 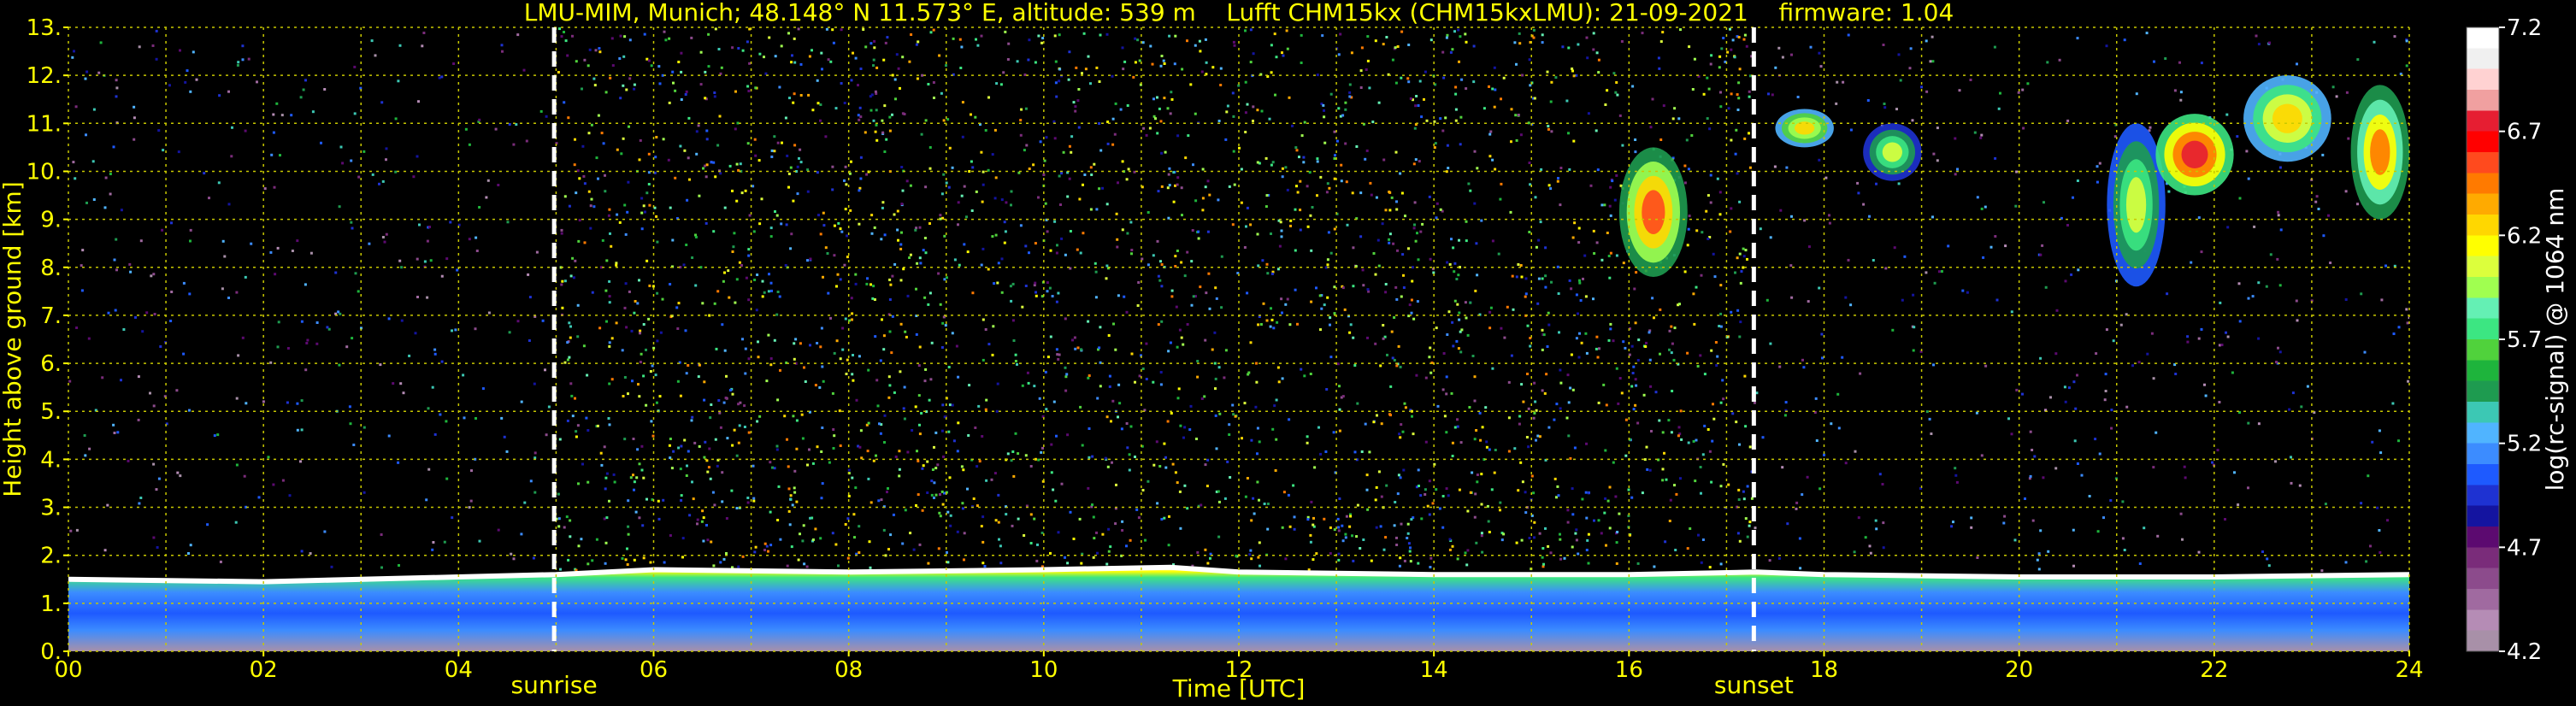 I want to click on y-tick-label: 1., so click(x=51, y=604).